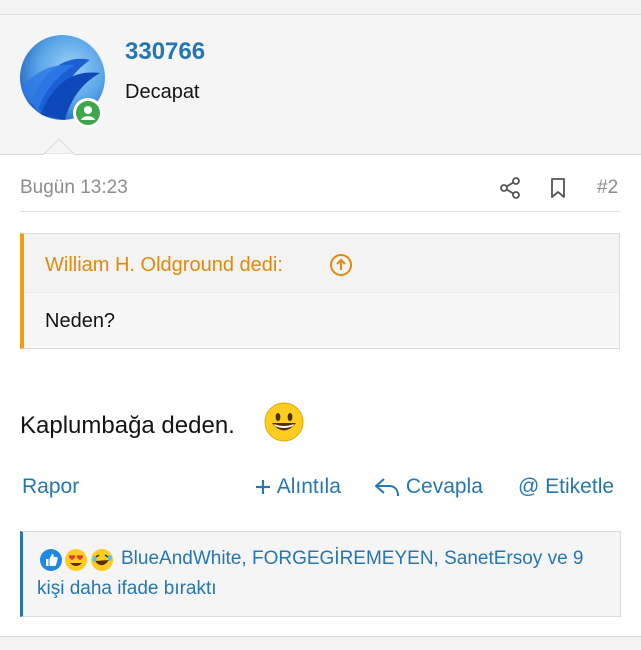 This screenshot has height=650, width=641. Describe the element at coordinates (320, 211) in the screenshot. I see `meta-divider` at that location.